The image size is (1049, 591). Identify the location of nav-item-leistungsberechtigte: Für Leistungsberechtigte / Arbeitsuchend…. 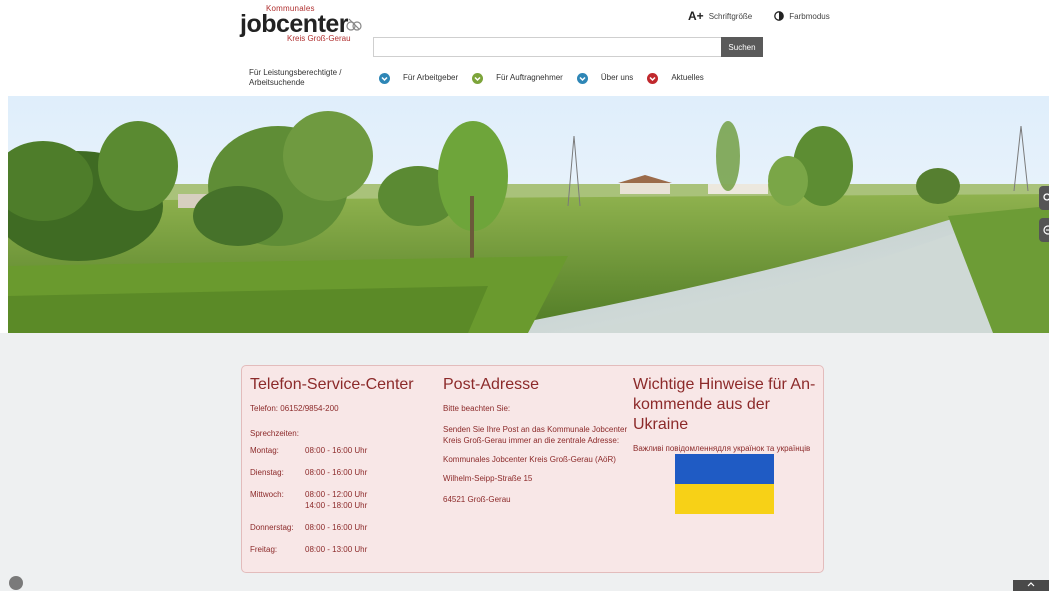
(326, 78).